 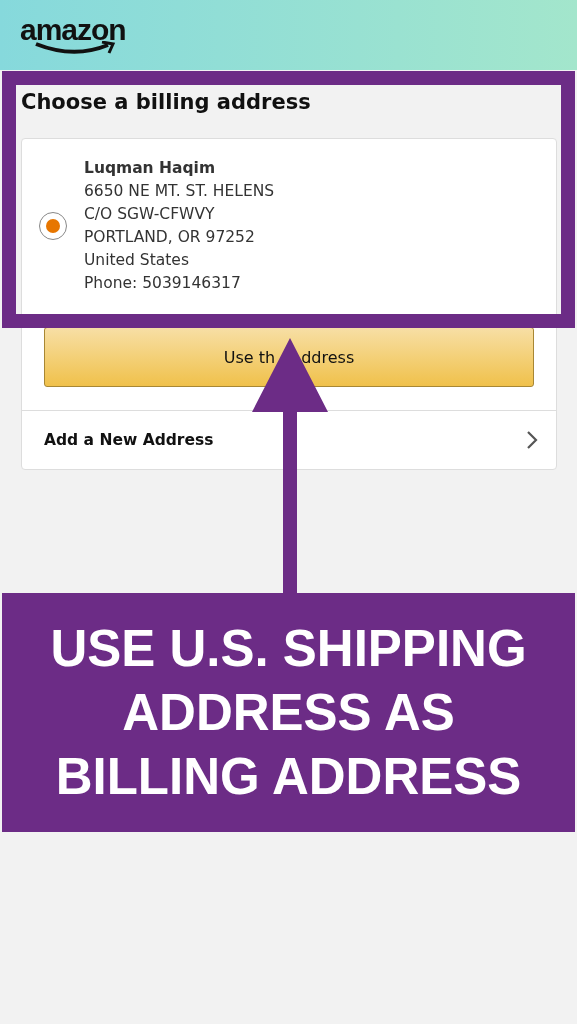 I want to click on page-title: Choose a billing address, so click(x=166, y=102).